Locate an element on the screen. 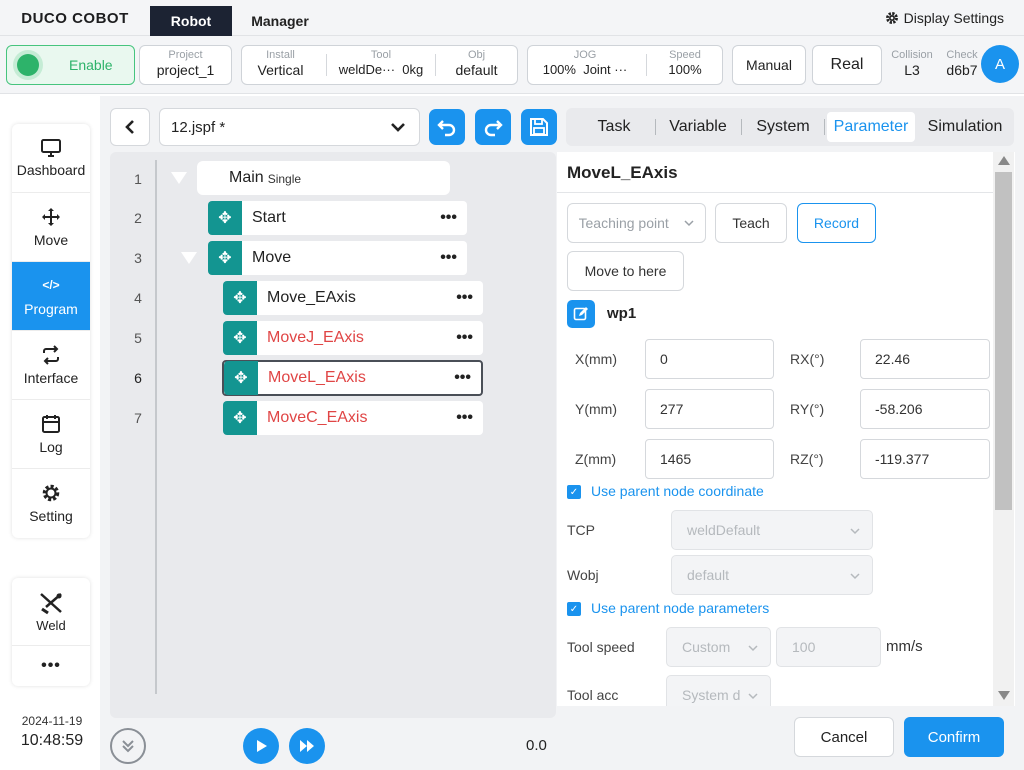  real-mode-button: Real is located at coordinates (847, 65).